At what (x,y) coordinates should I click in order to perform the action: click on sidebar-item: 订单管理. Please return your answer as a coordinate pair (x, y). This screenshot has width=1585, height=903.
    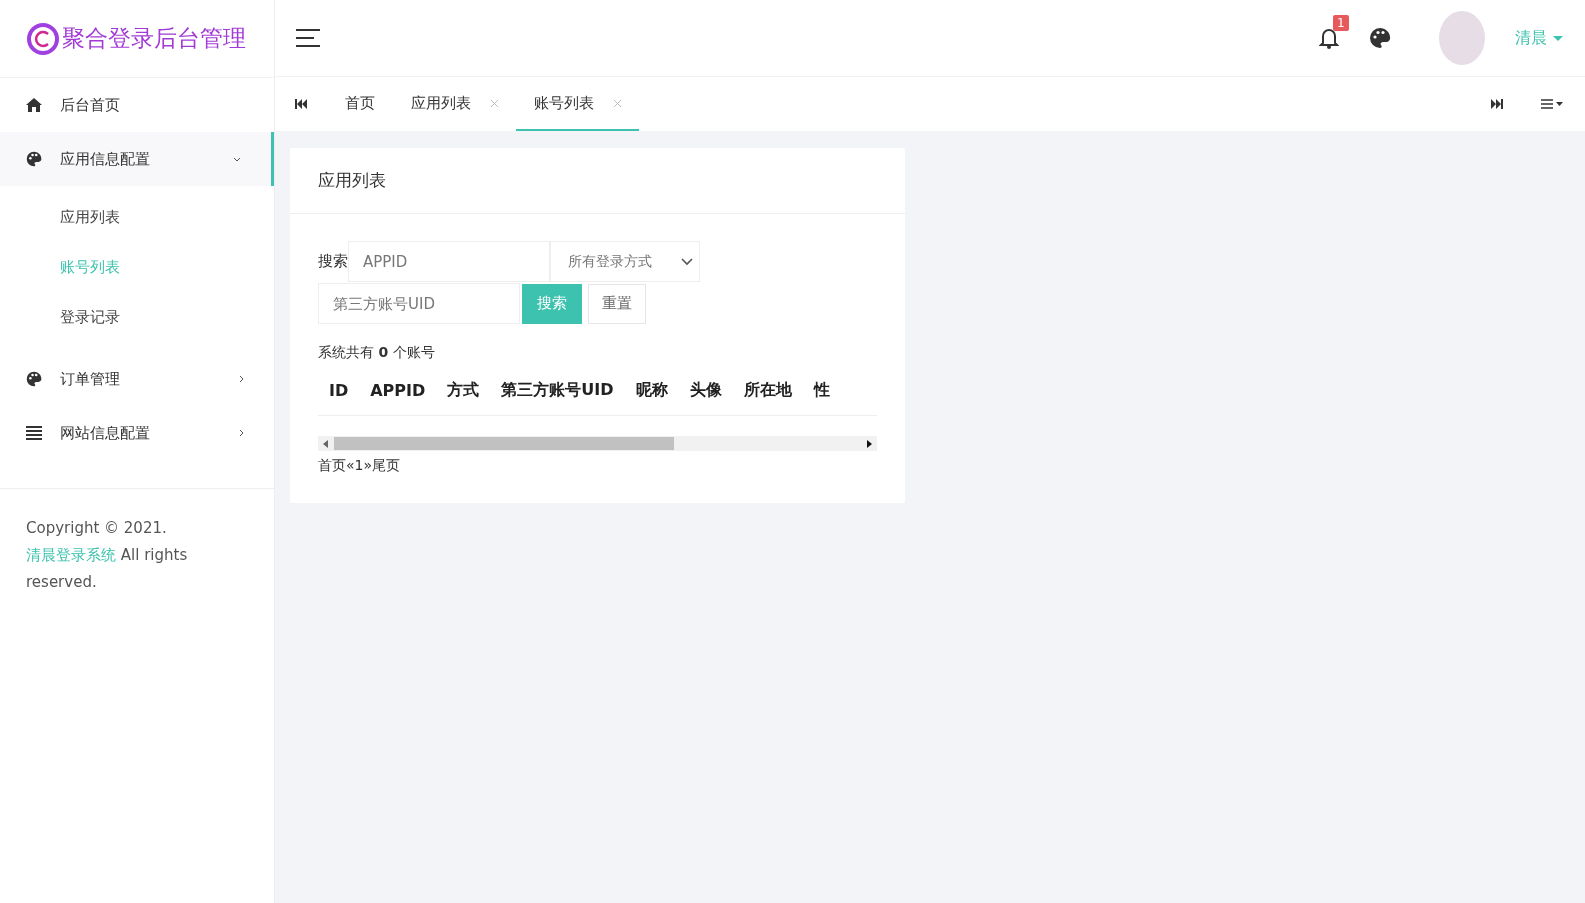
    Looking at the image, I should click on (137, 379).